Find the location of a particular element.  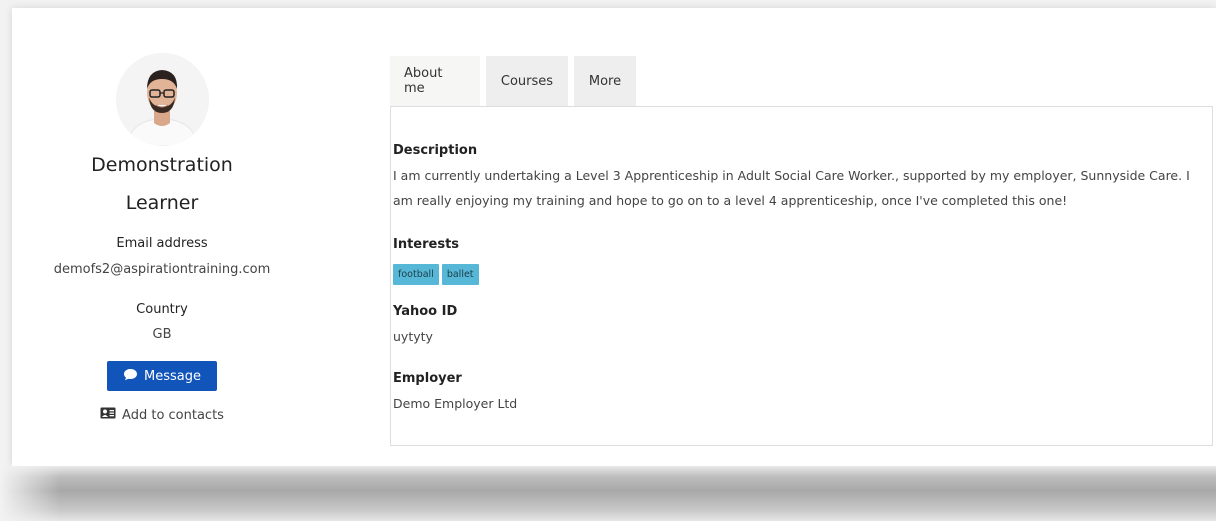

country-label: Country is located at coordinates (162, 309).